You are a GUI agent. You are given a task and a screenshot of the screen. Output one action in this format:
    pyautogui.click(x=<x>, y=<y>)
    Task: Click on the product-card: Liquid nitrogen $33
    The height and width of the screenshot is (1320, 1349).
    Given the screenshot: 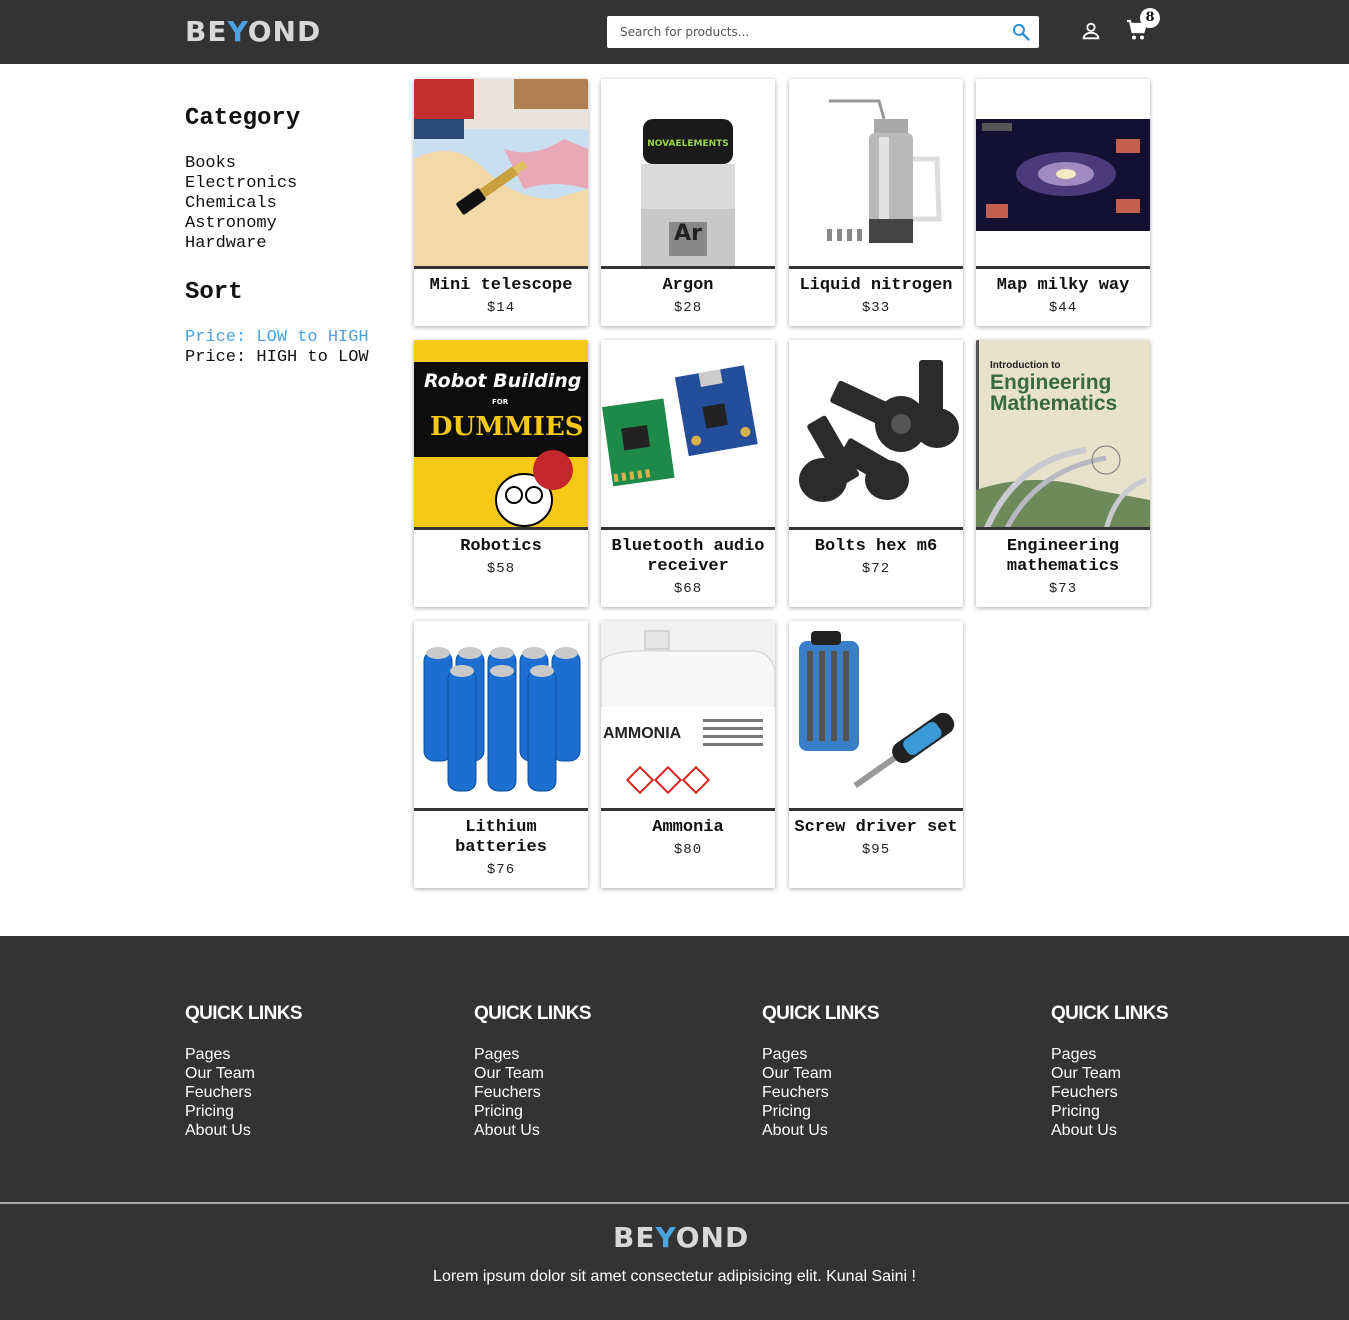 What is the action you would take?
    pyautogui.click(x=876, y=202)
    